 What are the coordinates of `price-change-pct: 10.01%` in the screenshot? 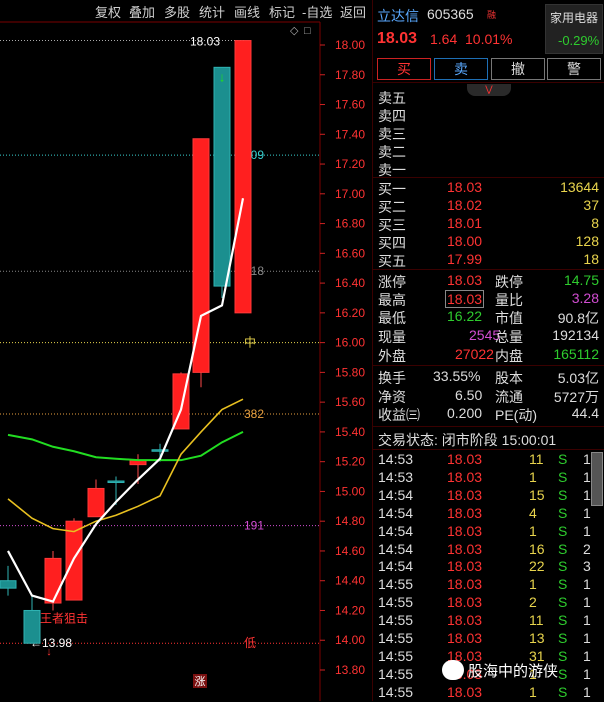 It's located at (489, 39).